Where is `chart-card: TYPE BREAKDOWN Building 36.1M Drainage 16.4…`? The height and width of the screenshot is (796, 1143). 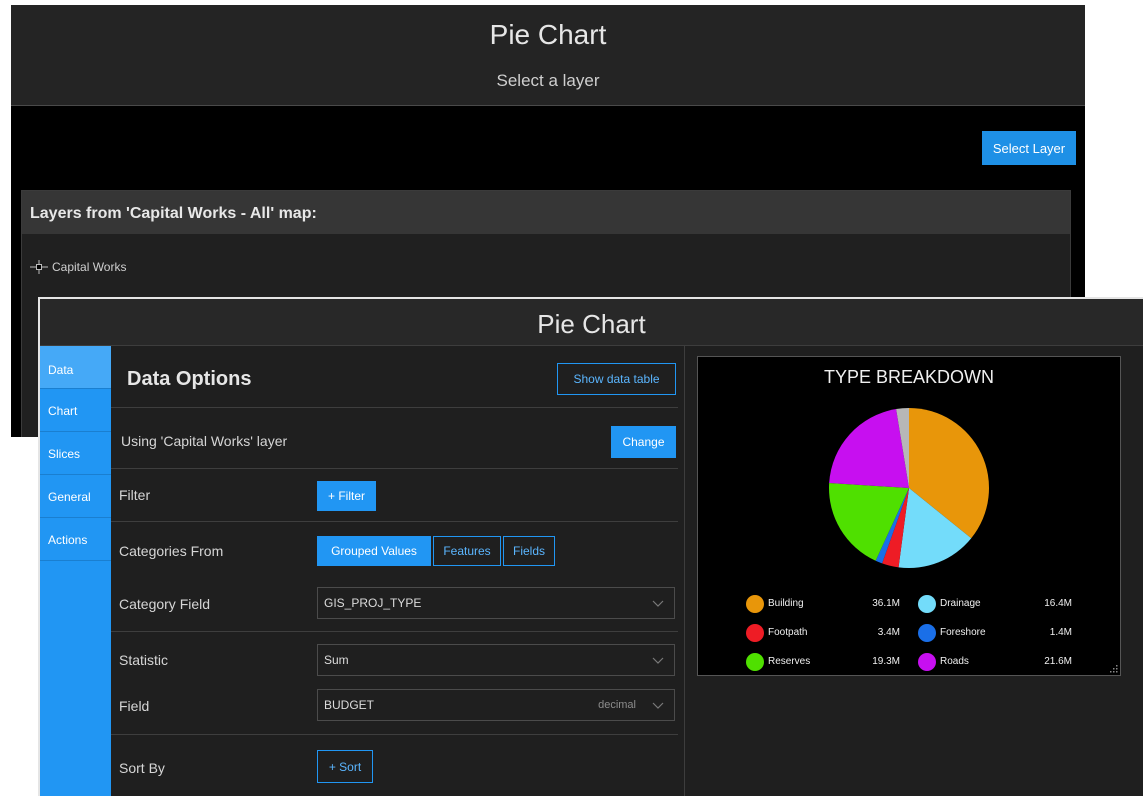 chart-card: TYPE BREAKDOWN Building 36.1M Drainage 16.4… is located at coordinates (909, 516).